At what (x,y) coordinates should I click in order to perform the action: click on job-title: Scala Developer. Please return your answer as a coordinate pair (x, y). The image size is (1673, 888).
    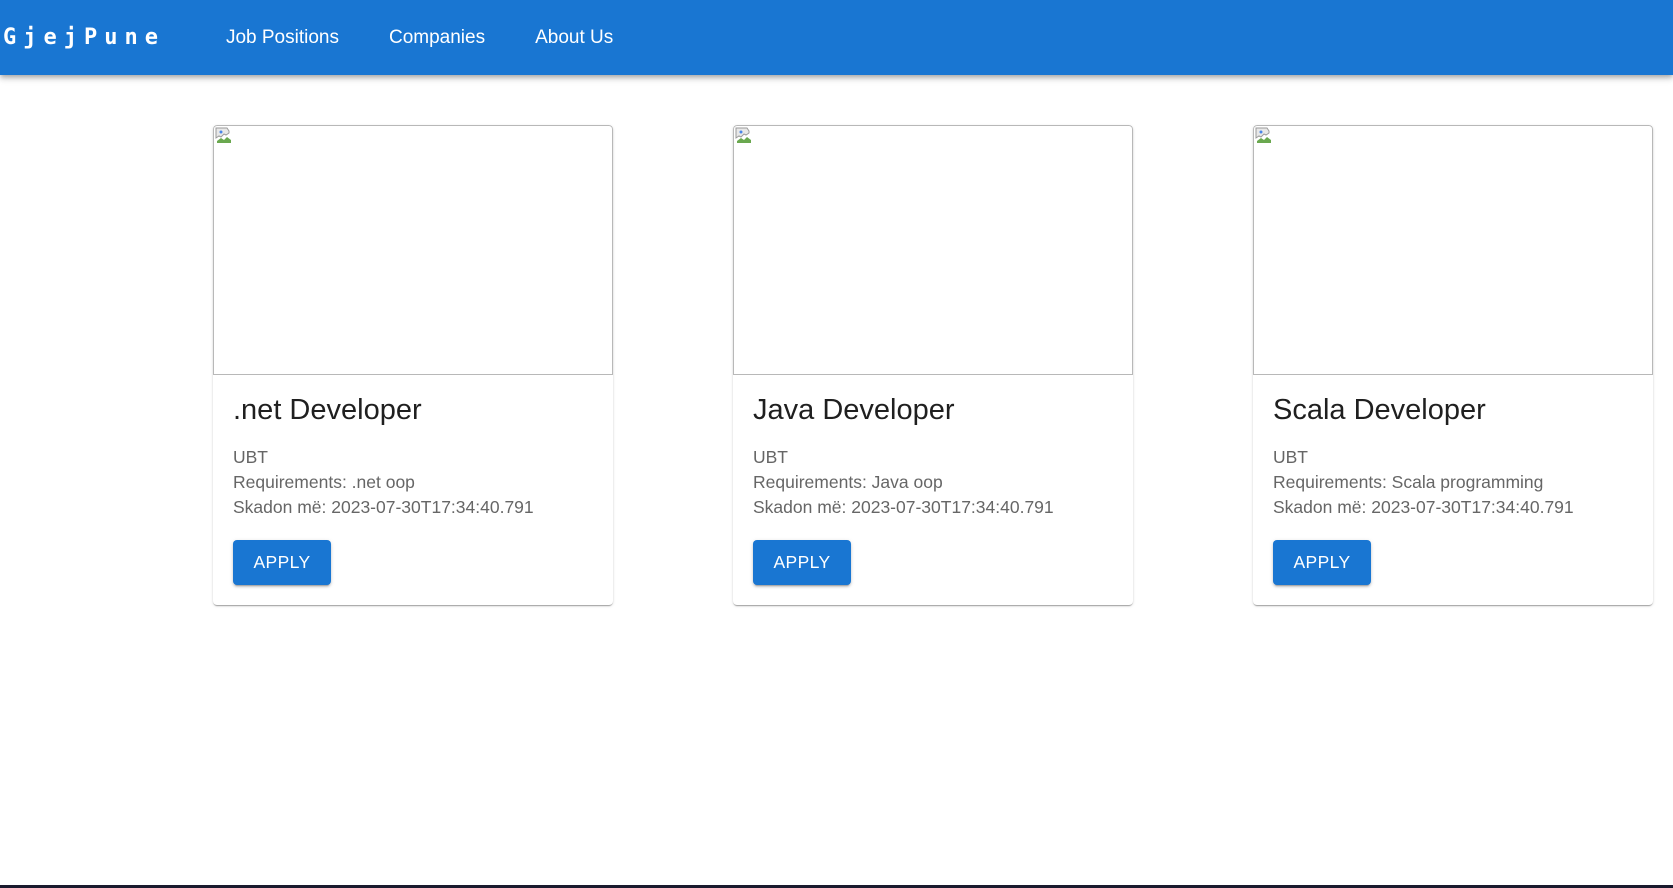
    Looking at the image, I should click on (1379, 410).